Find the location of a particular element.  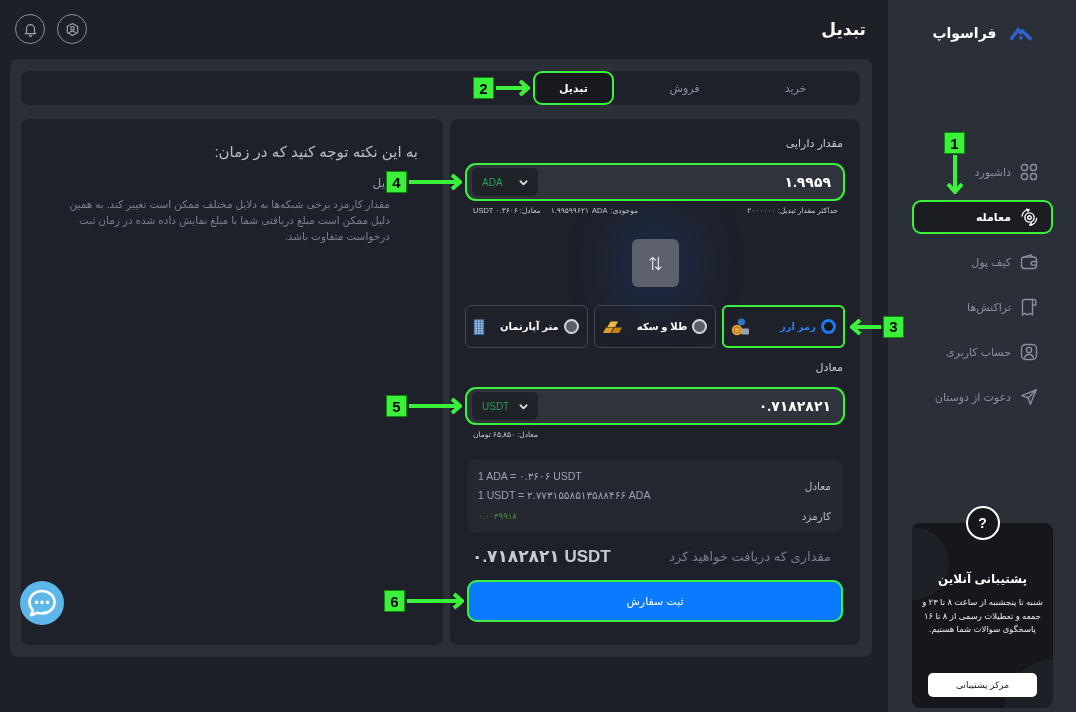

chat-button is located at coordinates (42, 603).